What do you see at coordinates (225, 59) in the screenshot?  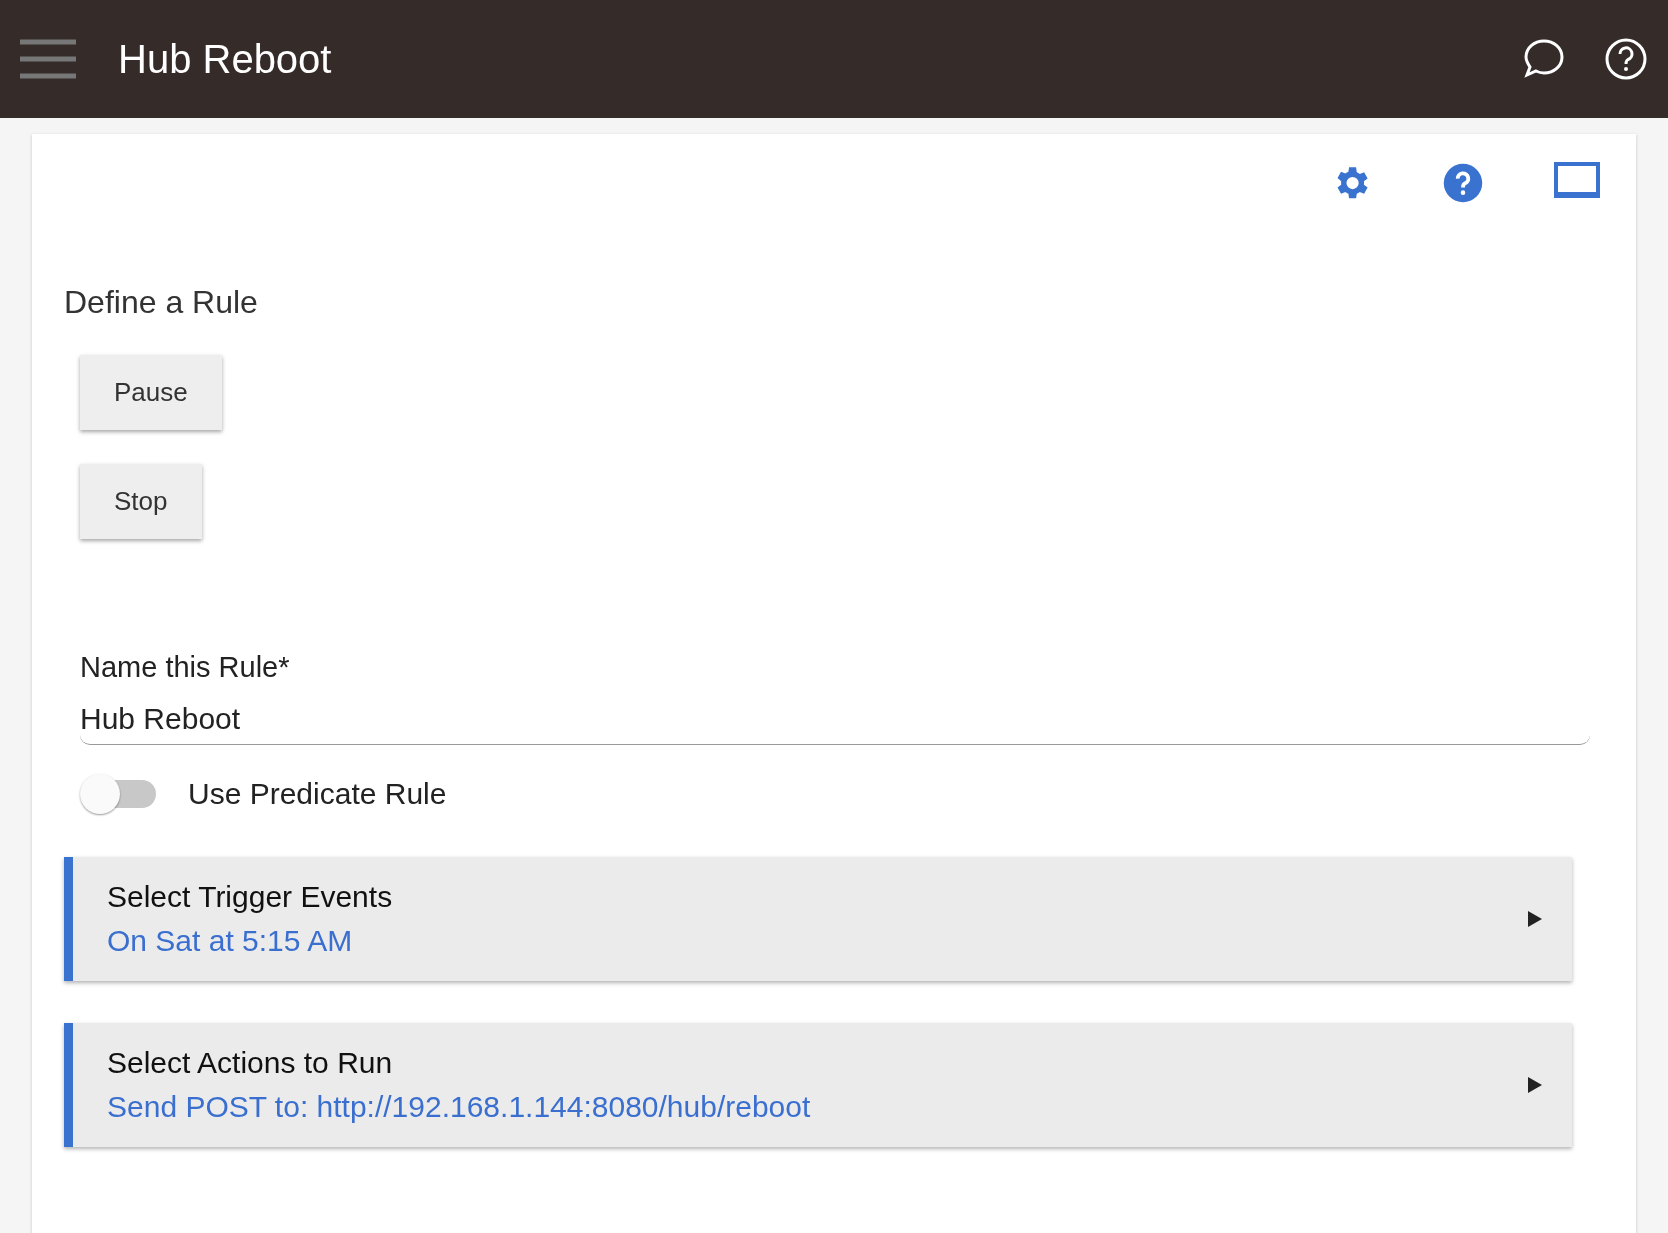 I see `page-title: Hub Reboot` at bounding box center [225, 59].